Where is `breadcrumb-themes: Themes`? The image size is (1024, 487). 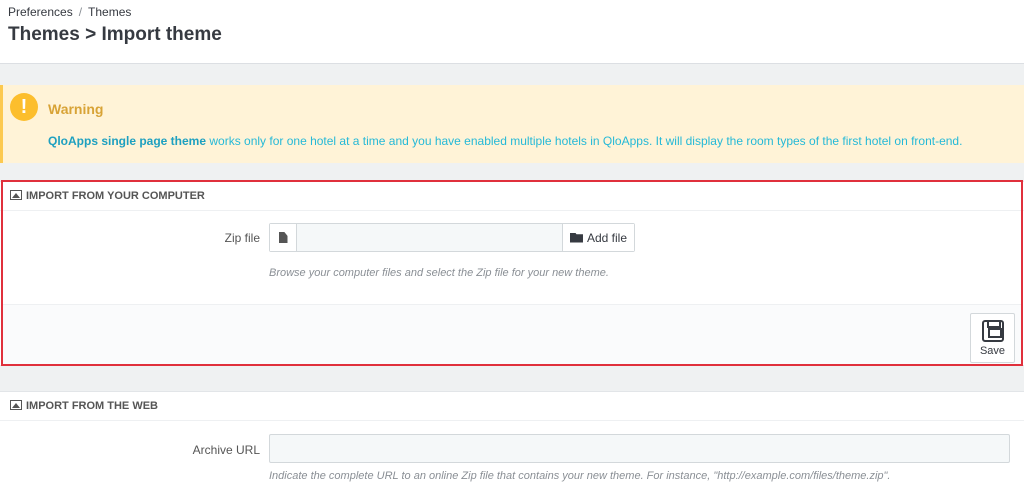
breadcrumb-themes: Themes is located at coordinates (109, 12).